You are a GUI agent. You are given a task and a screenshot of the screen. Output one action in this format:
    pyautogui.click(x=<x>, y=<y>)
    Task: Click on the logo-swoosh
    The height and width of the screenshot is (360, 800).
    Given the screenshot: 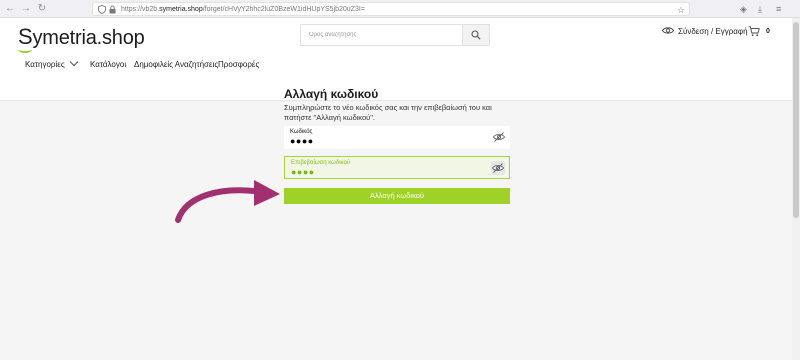 What is the action you would take?
    pyautogui.click(x=25, y=49)
    